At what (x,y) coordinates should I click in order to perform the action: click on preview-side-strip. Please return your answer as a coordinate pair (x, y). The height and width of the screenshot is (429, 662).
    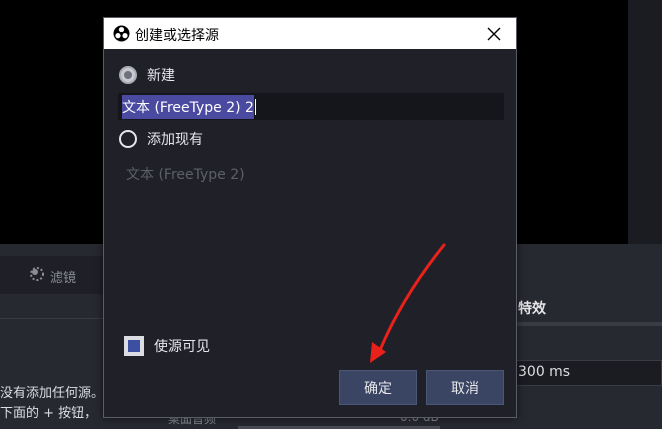
    Looking at the image, I should click on (645, 122).